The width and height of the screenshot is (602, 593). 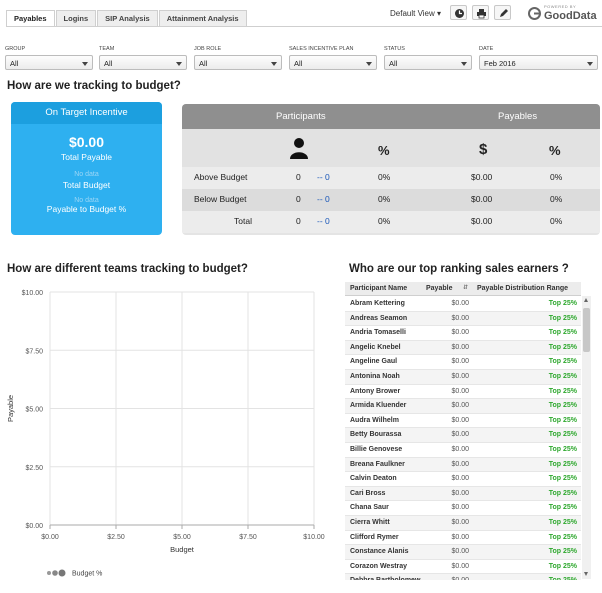 What do you see at coordinates (463, 577) in the screenshot?
I see `table-row: Debbra Bartholomew $0.00 Top 25%` at bounding box center [463, 577].